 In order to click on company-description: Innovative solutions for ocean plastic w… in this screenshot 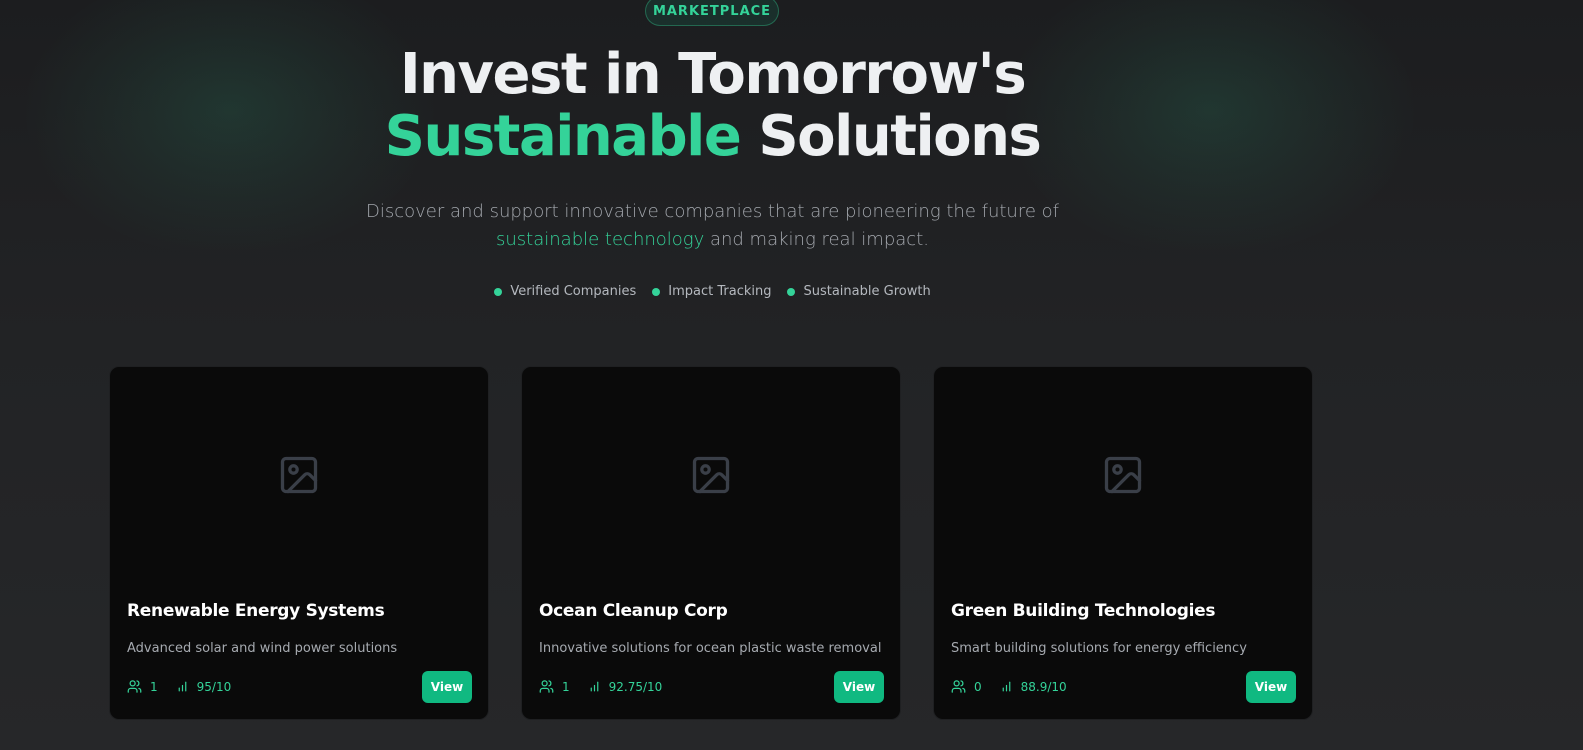, I will do `click(710, 648)`.